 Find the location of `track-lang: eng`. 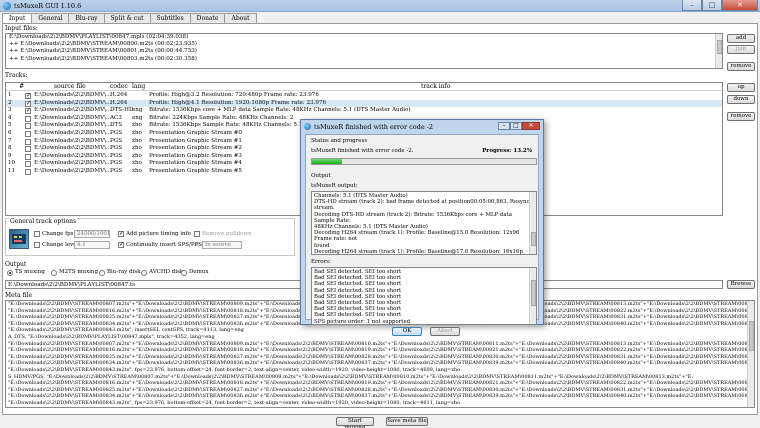

track-lang: eng is located at coordinates (137, 110).